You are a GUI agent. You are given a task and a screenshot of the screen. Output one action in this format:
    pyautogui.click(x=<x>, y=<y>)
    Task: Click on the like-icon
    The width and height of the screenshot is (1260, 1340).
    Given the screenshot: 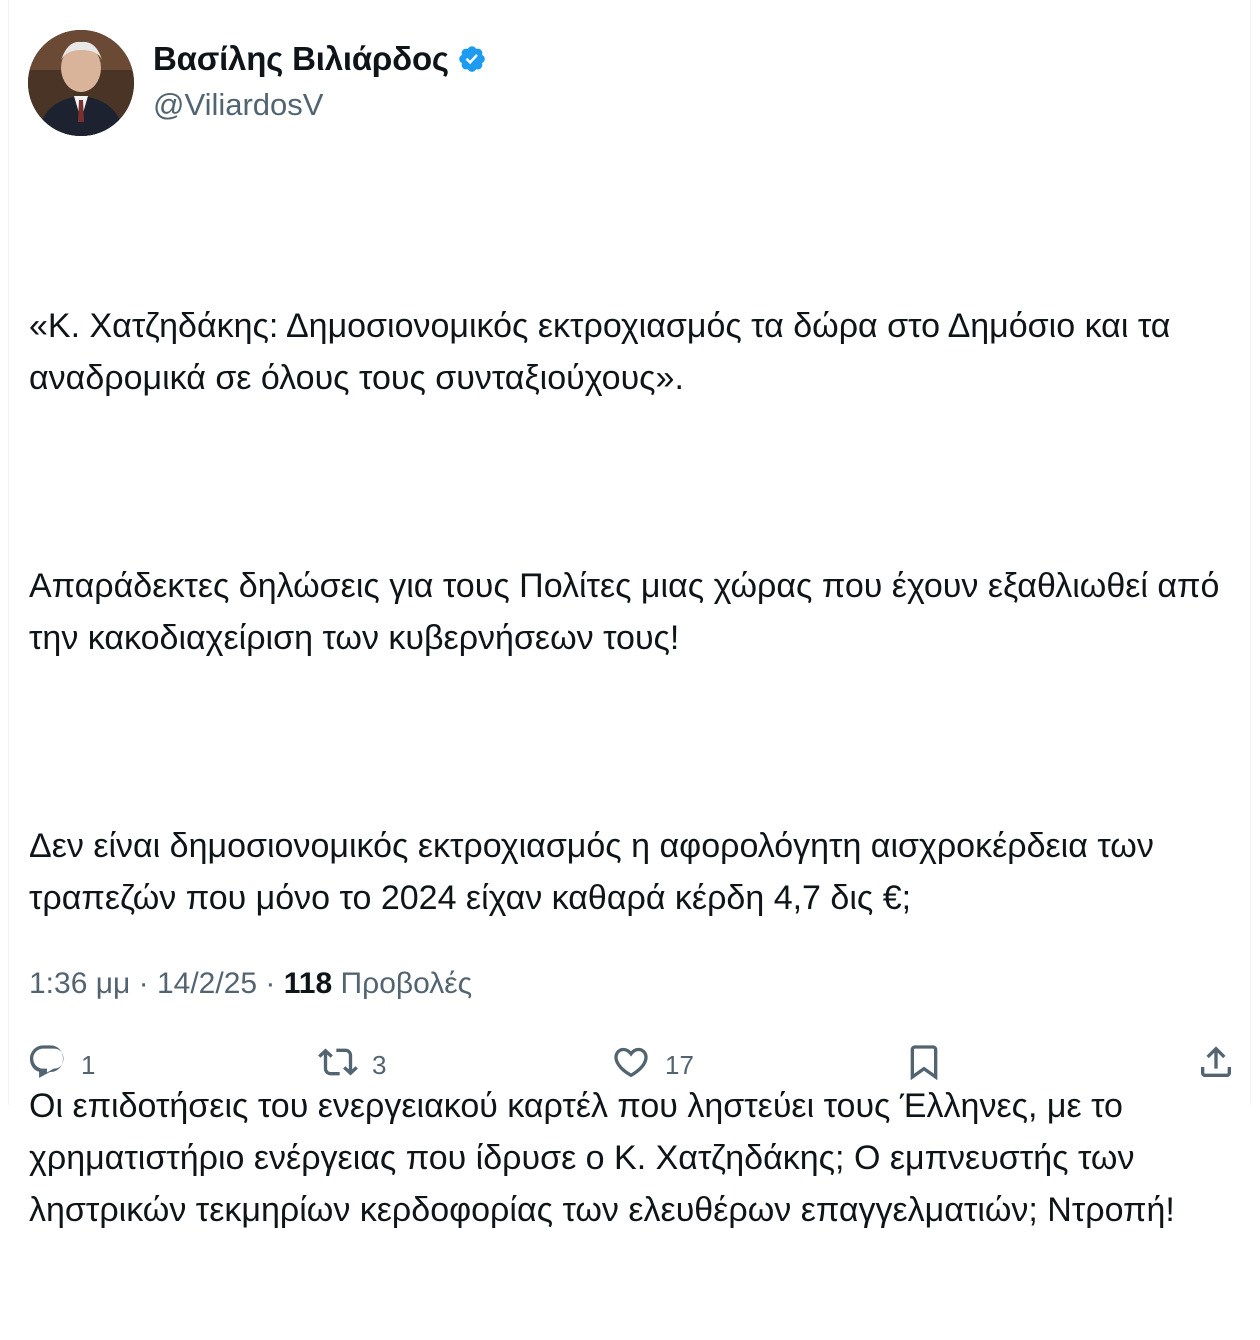 What is the action you would take?
    pyautogui.click(x=631, y=1065)
    